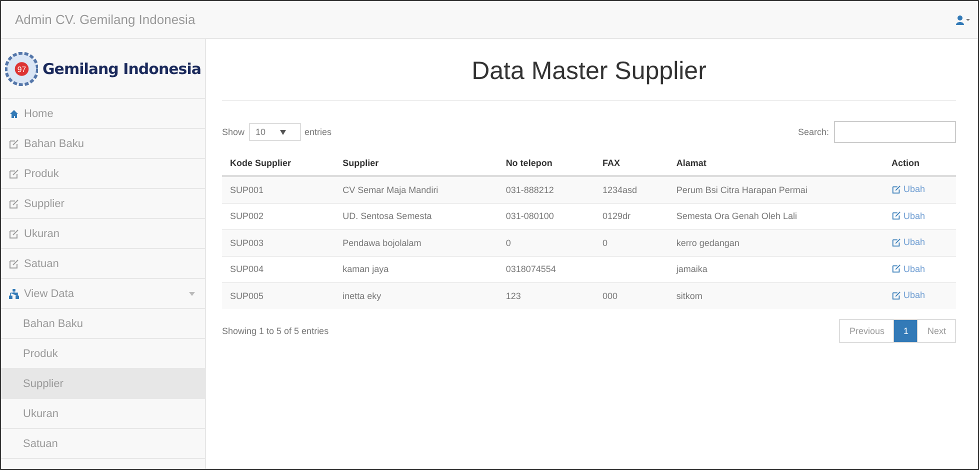  What do you see at coordinates (278, 295) in the screenshot?
I see `table-cell: SUP005` at bounding box center [278, 295].